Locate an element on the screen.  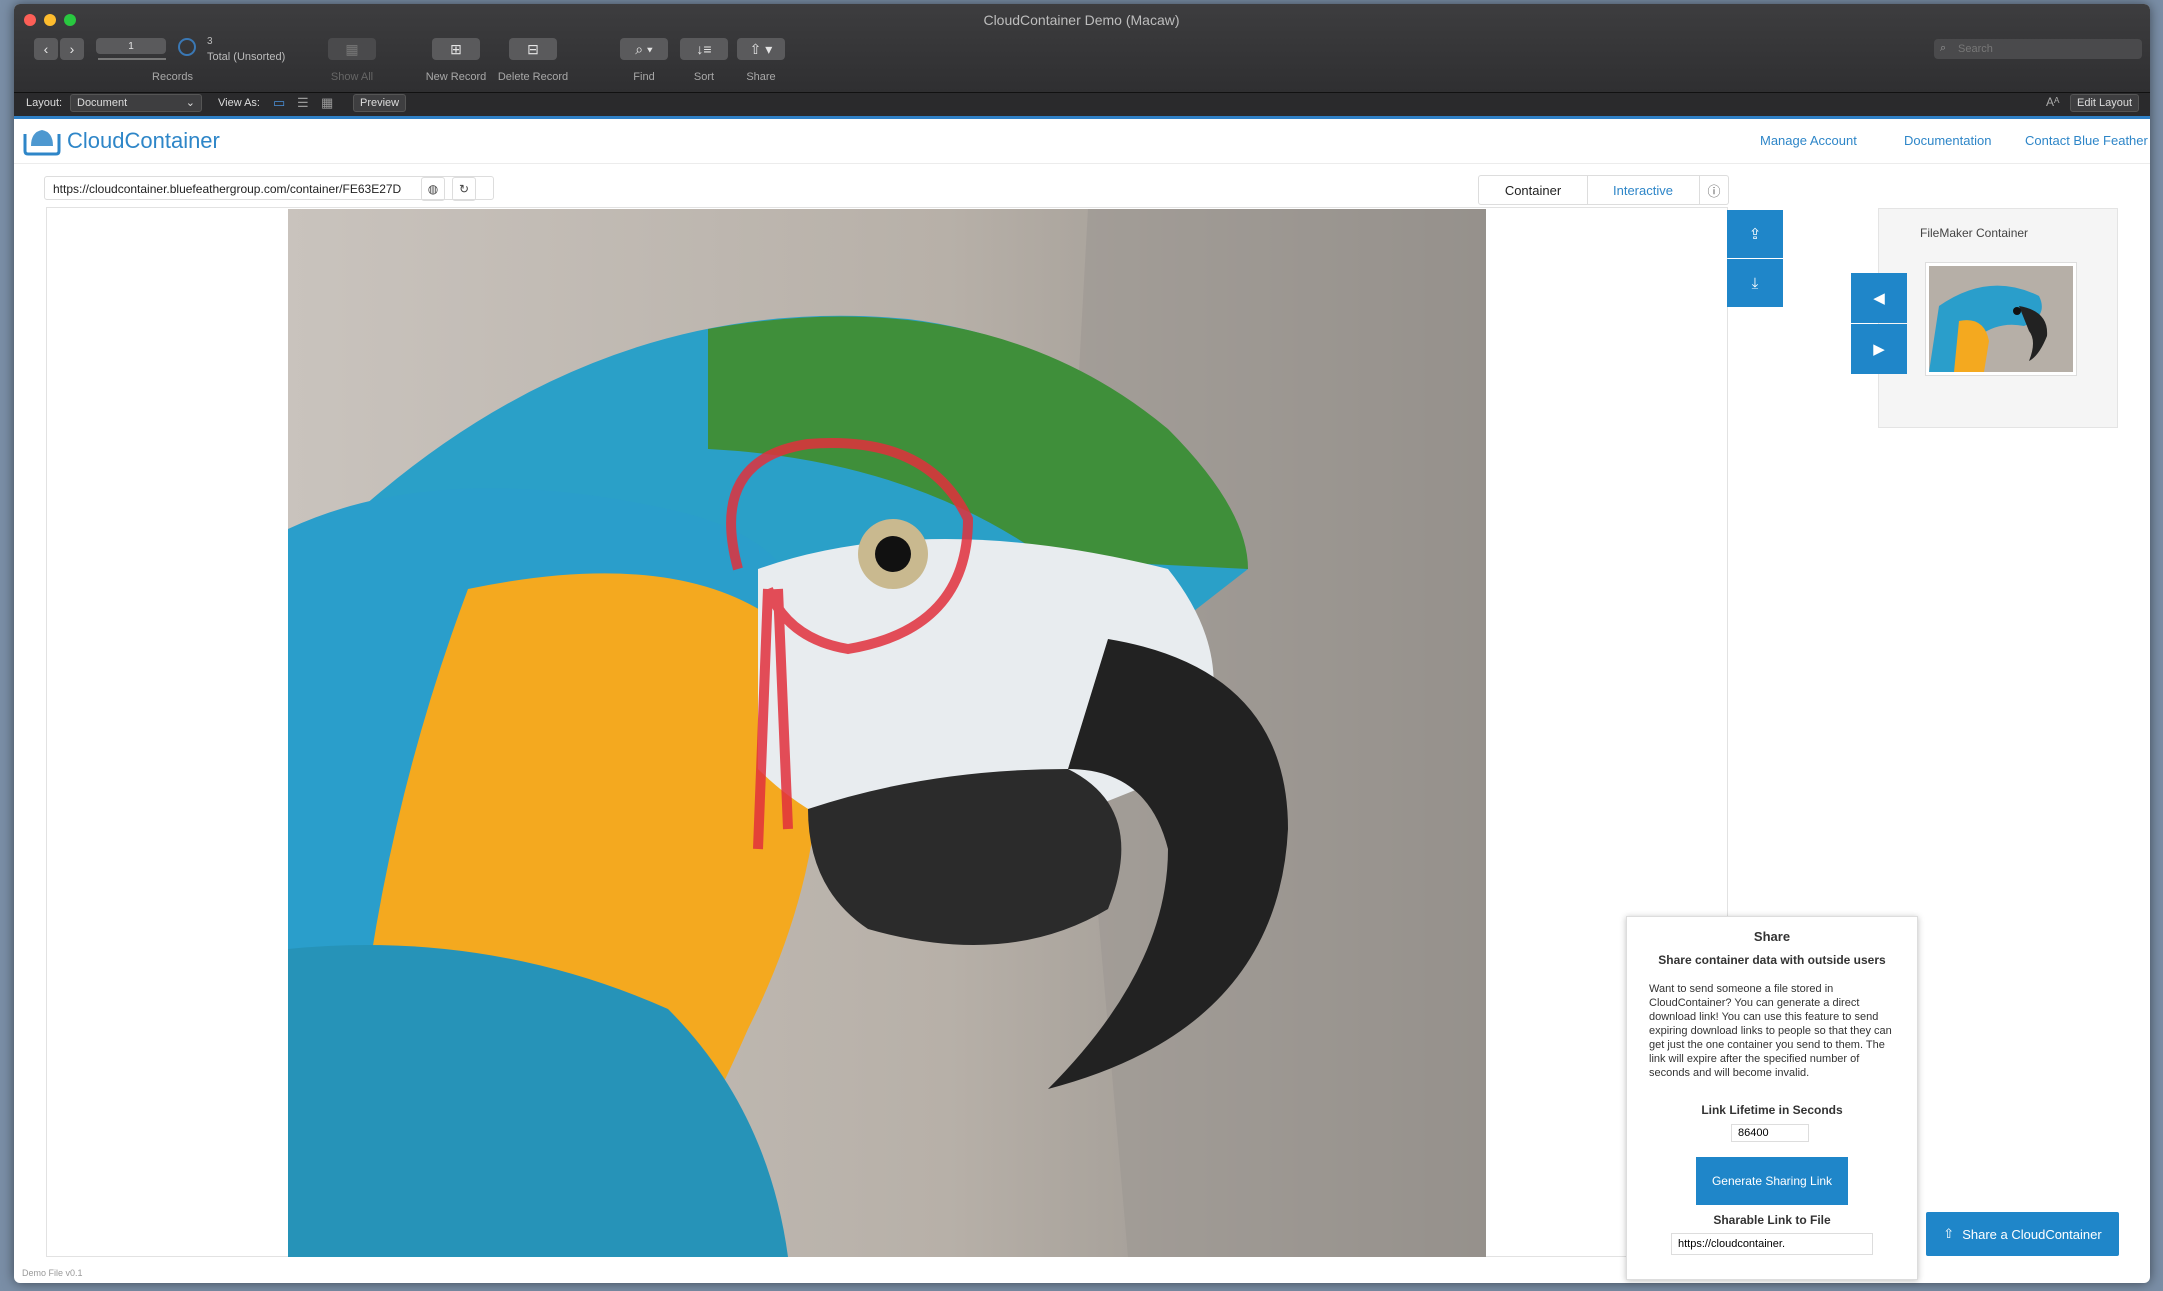
upload-button: ⇪ is located at coordinates (1755, 234).